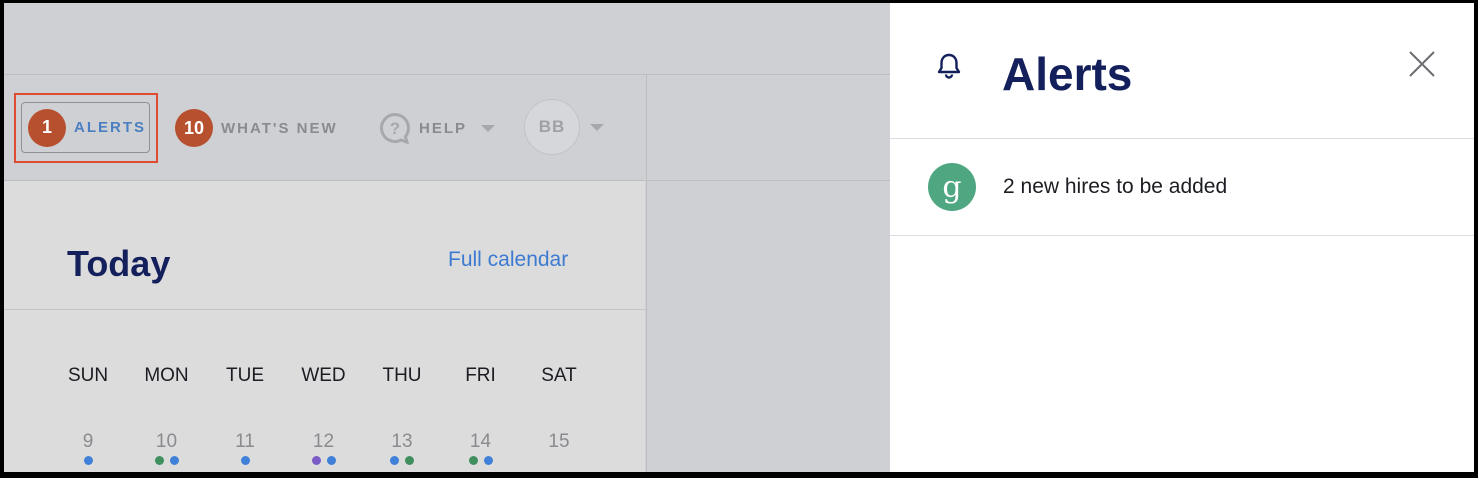 Image resolution: width=1478 pixels, height=478 pixels. I want to click on day-number: 11, so click(245, 442).